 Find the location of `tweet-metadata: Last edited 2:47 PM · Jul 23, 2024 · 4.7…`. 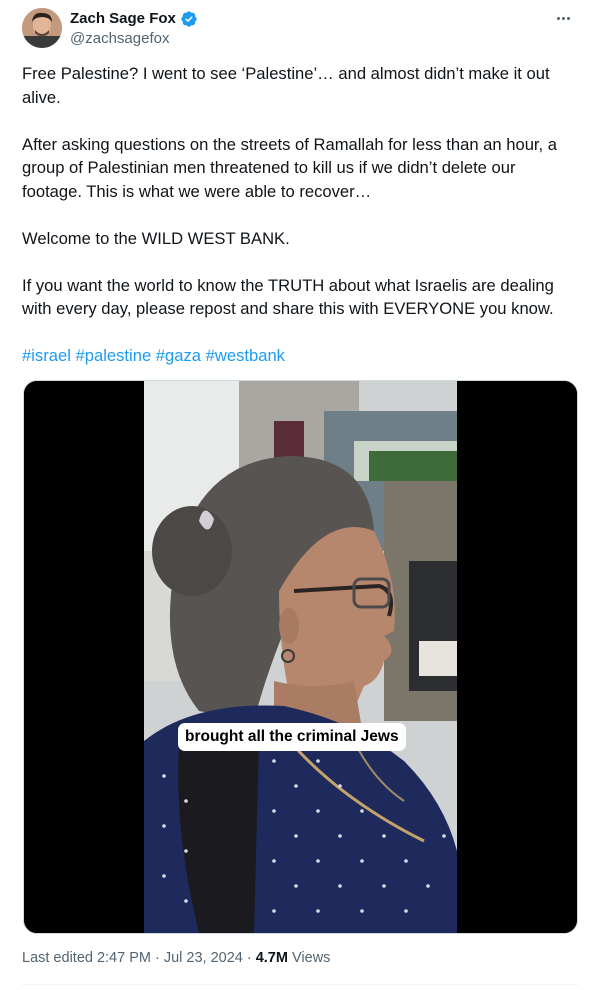

tweet-metadata: Last edited 2:47 PM · Jul 23, 2024 · 4.7… is located at coordinates (176, 958).